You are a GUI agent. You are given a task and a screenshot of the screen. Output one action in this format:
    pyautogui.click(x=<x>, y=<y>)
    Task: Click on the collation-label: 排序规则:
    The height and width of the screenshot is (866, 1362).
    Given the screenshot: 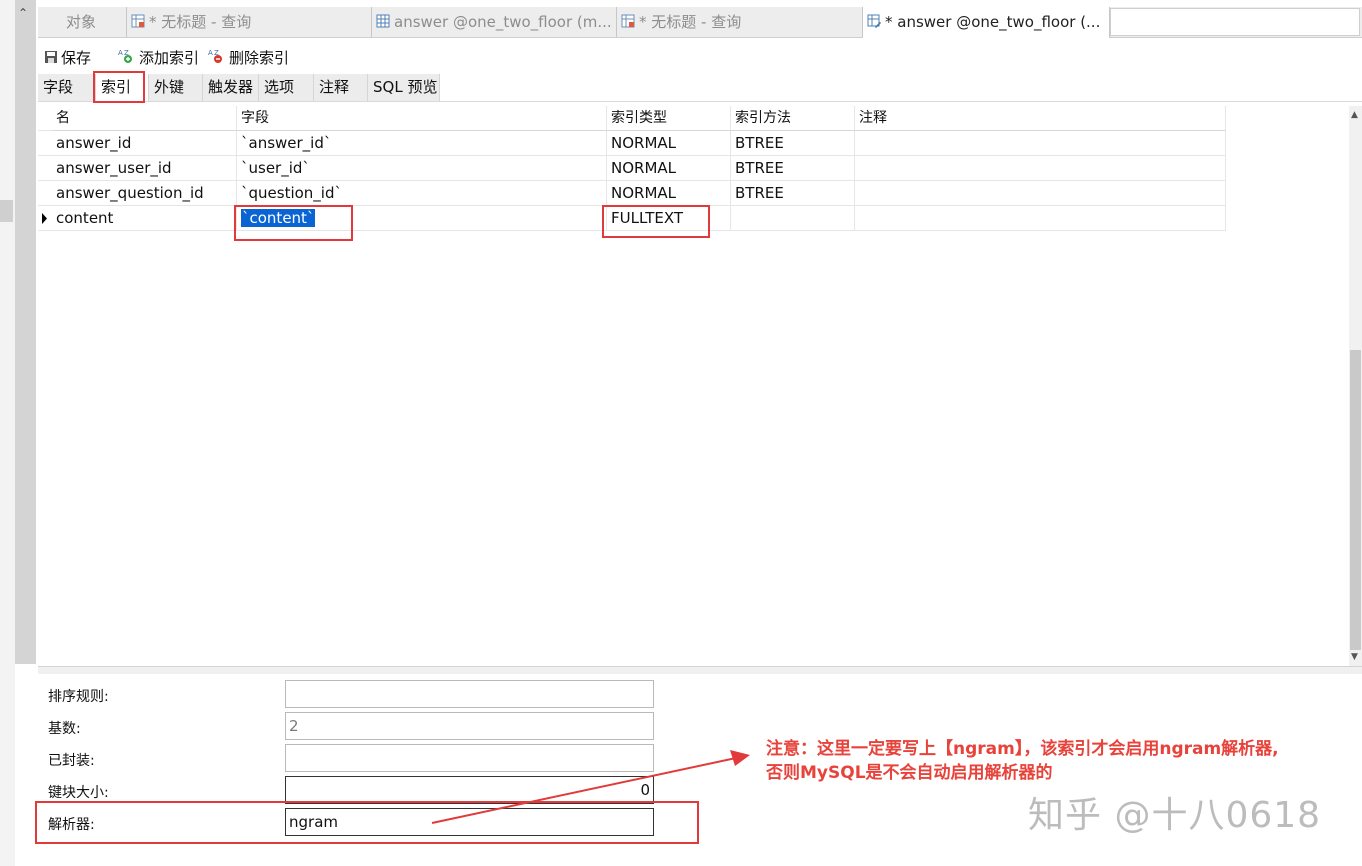 What is the action you would take?
    pyautogui.click(x=78, y=697)
    